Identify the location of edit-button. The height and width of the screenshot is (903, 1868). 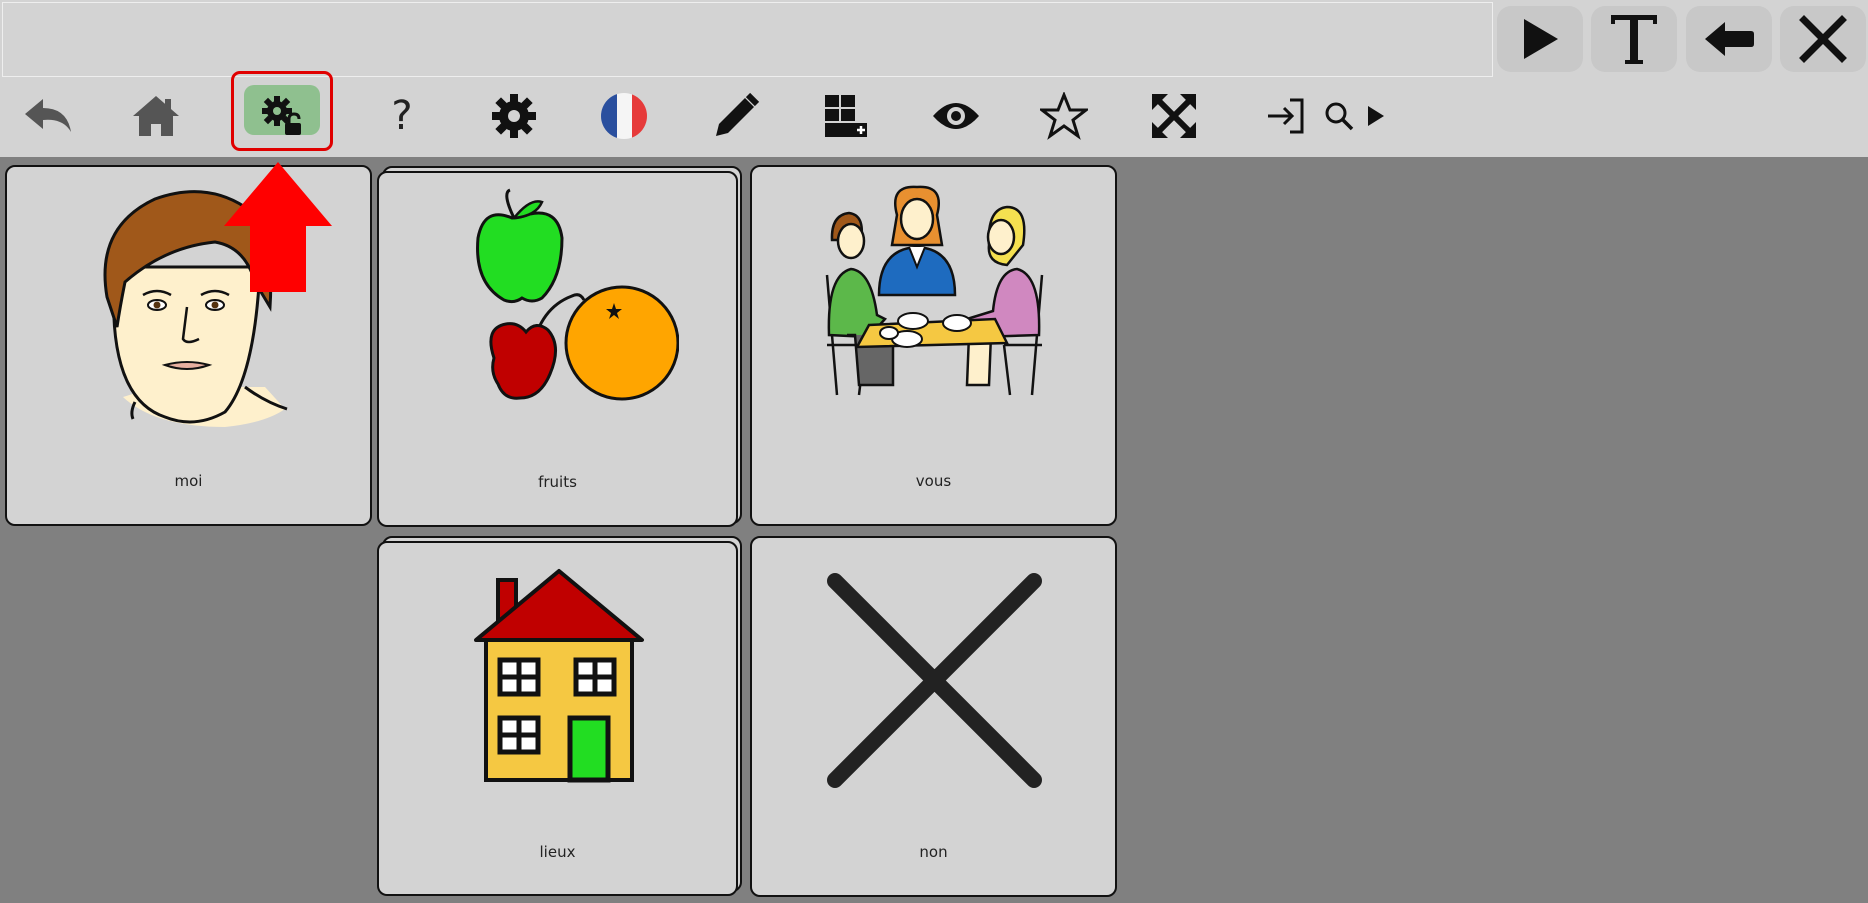
(736, 116).